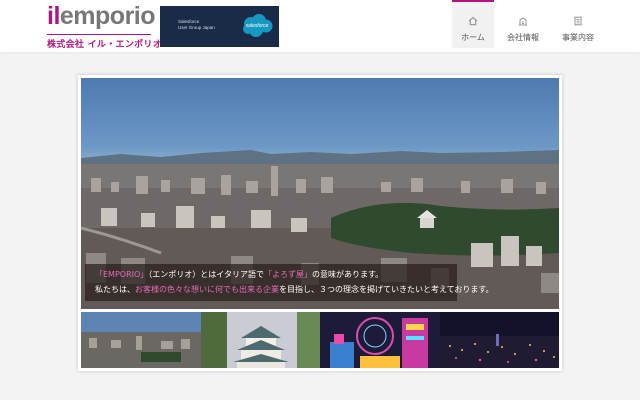 The image size is (640, 400). I want to click on caption-text: の意味があります。, so click(347, 274).